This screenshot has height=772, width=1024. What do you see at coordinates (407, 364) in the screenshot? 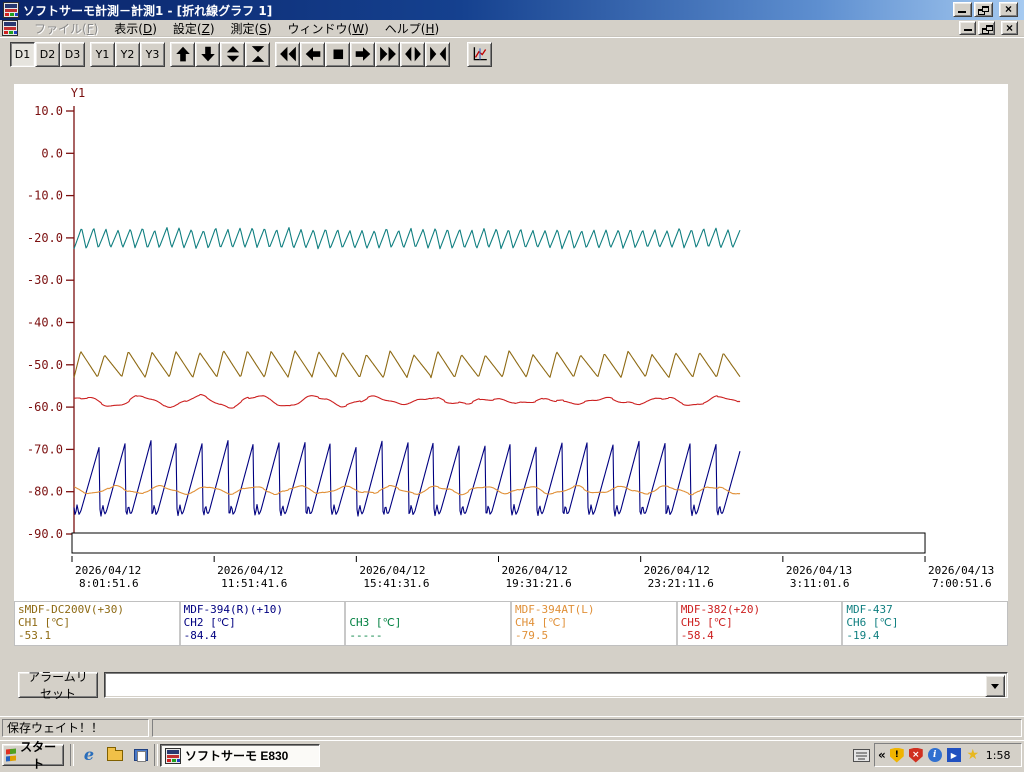
I see `series-line-ch1` at bounding box center [407, 364].